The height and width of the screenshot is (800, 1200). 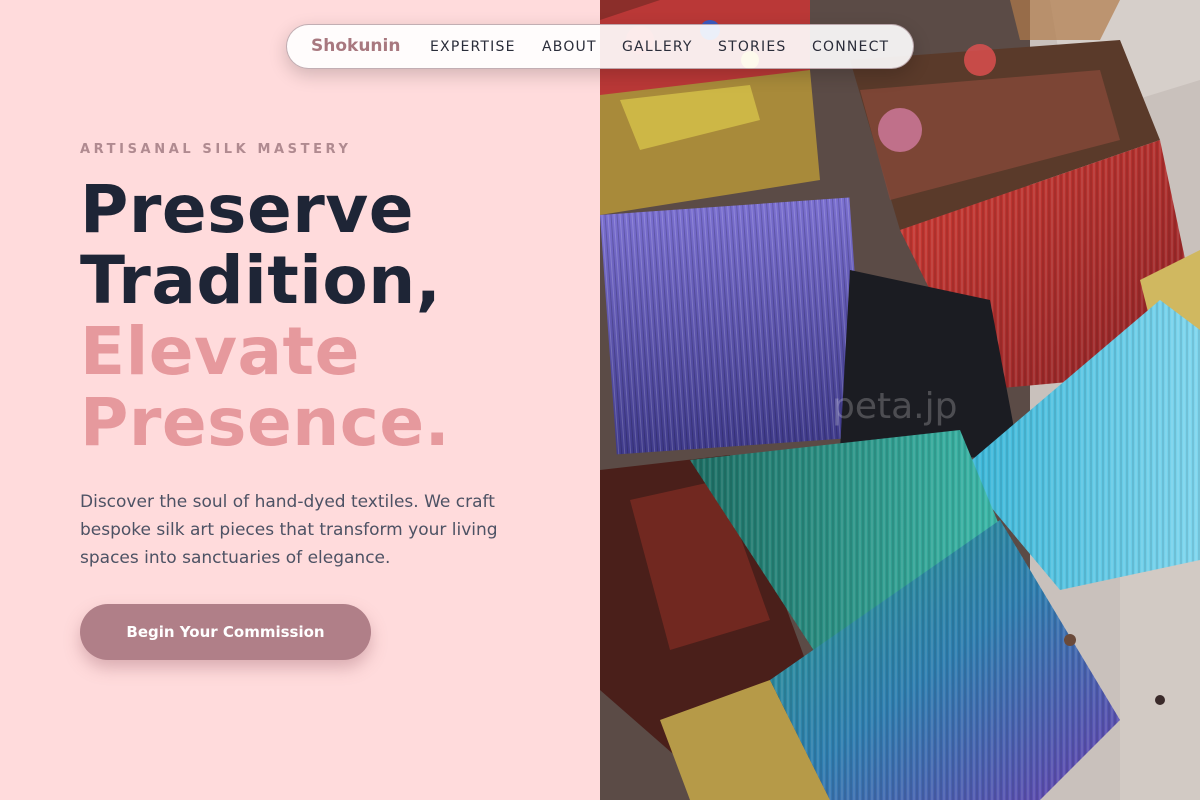 I want to click on hero-eyebrow: ARTISANAL SILK MASTERY, so click(x=216, y=149).